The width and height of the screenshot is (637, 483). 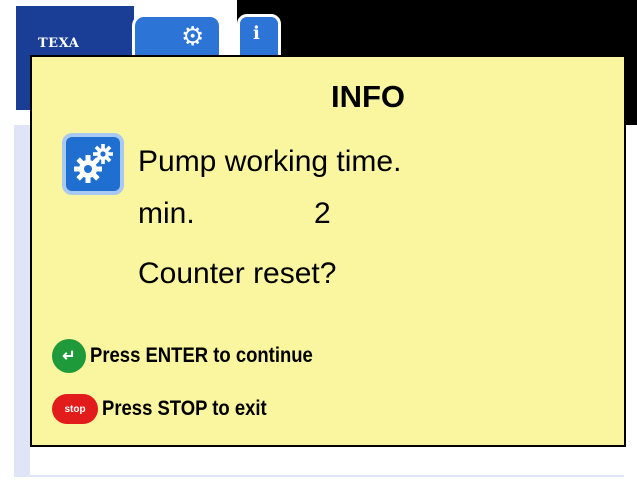 What do you see at coordinates (69, 356) in the screenshot?
I see `enter-icon: ↵` at bounding box center [69, 356].